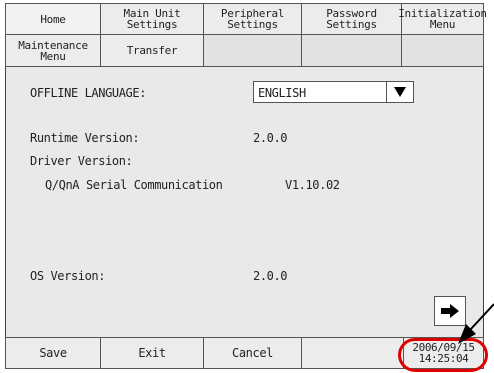  What do you see at coordinates (53, 353) in the screenshot?
I see `save-button: Save` at bounding box center [53, 353].